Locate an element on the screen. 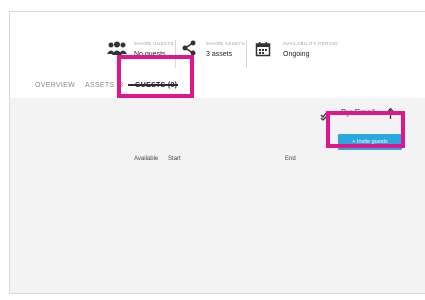 The width and height of the screenshot is (425, 300). calendar-icon is located at coordinates (263, 51).